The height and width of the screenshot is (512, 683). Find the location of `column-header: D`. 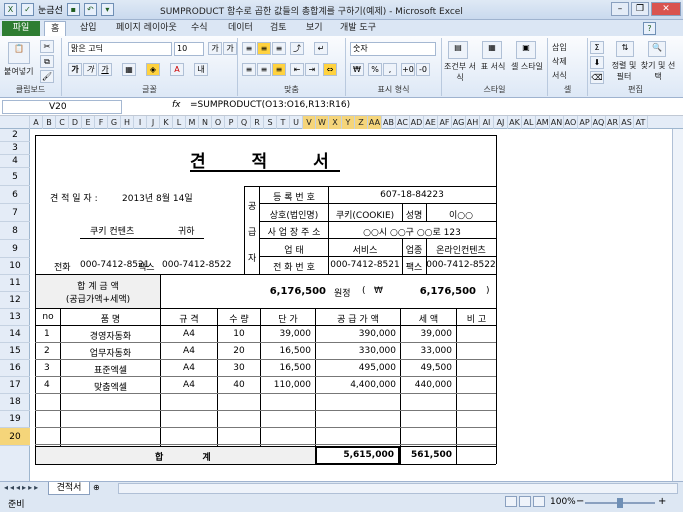

column-header: D is located at coordinates (75, 122).